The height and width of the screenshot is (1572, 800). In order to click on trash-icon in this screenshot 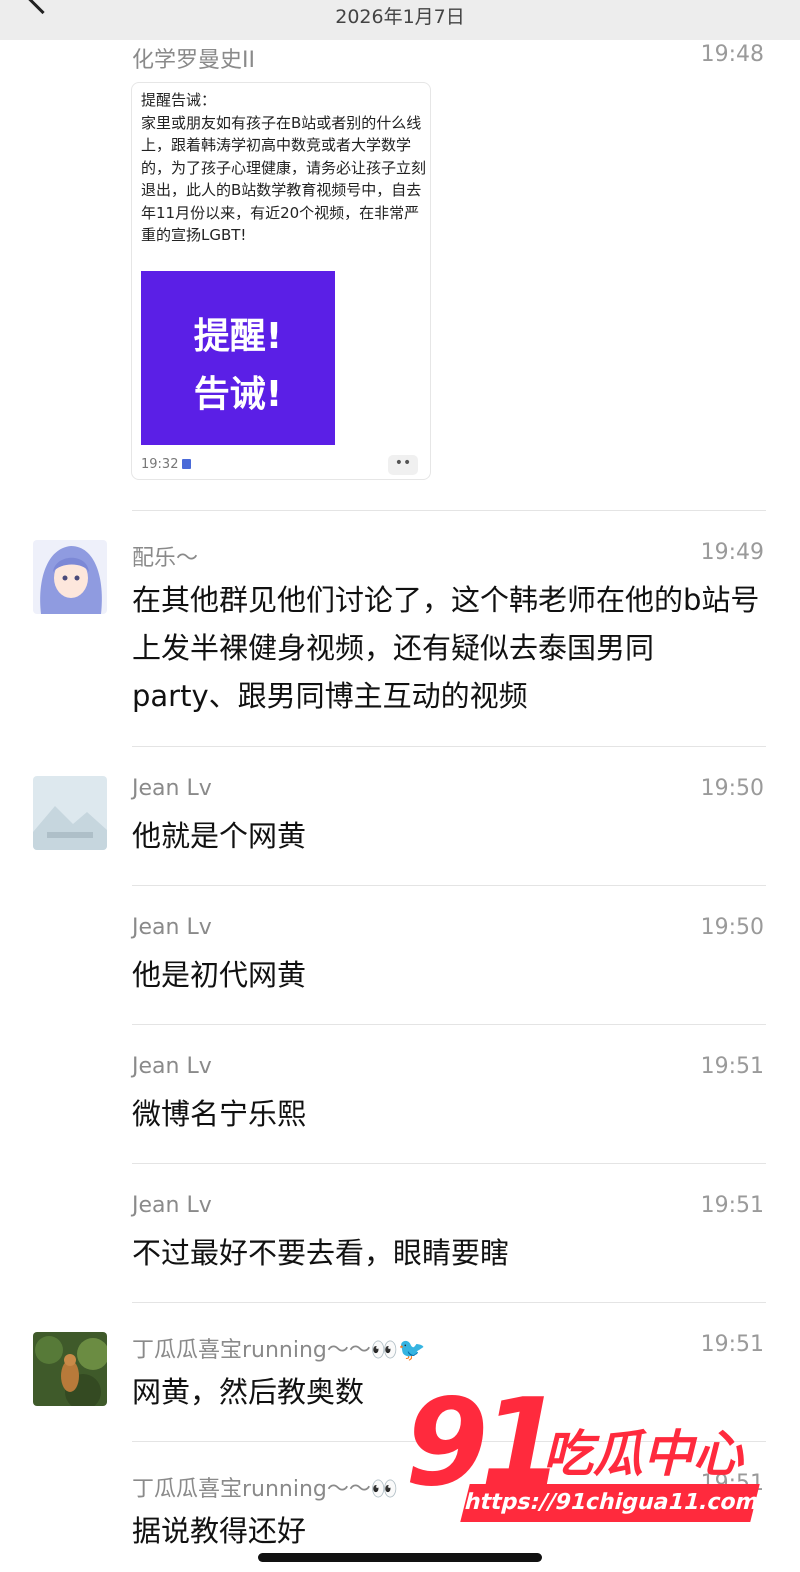, I will do `click(186, 464)`.